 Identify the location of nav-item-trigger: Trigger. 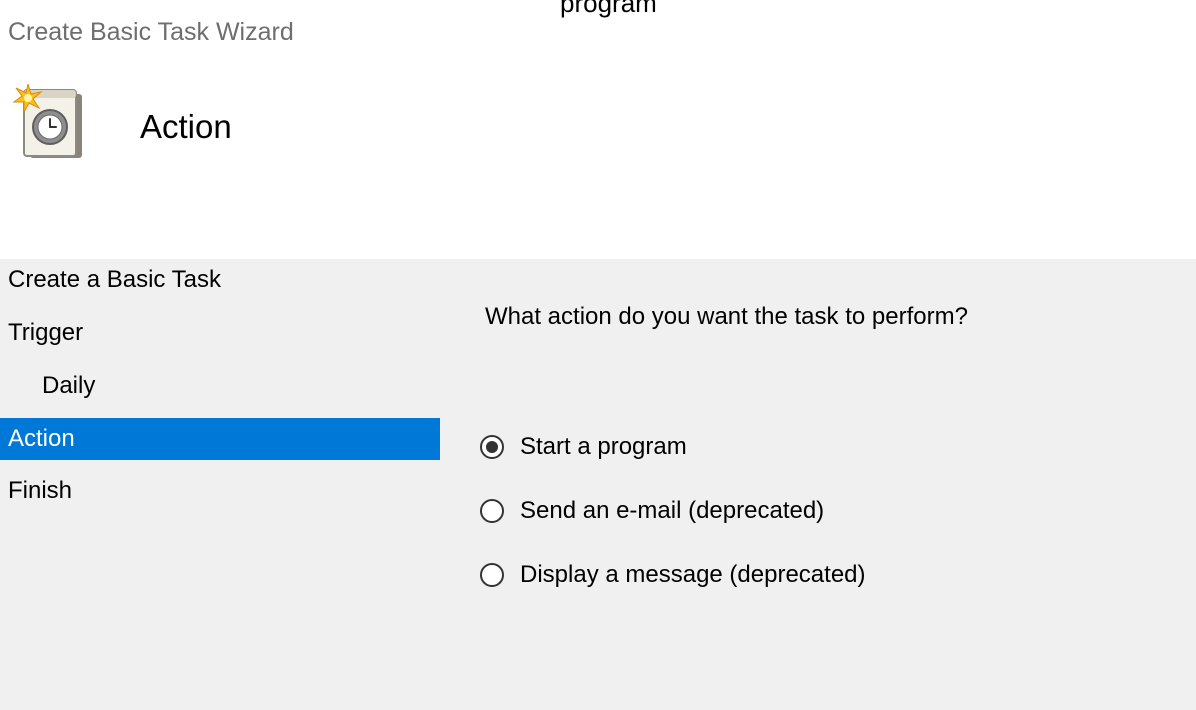
(220, 333).